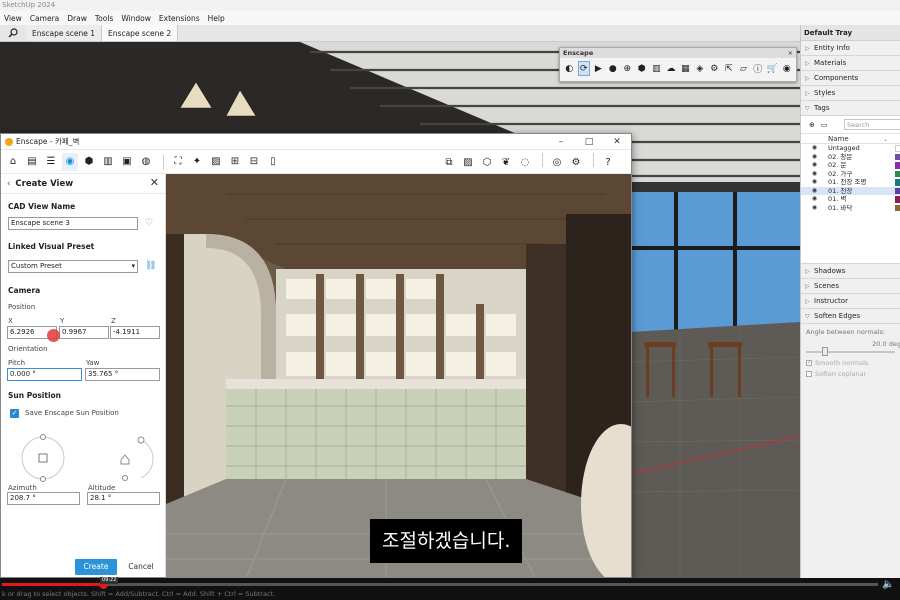  What do you see at coordinates (254, 162) in the screenshot?
I see `video-editor-icon: ⊟` at bounding box center [254, 162].